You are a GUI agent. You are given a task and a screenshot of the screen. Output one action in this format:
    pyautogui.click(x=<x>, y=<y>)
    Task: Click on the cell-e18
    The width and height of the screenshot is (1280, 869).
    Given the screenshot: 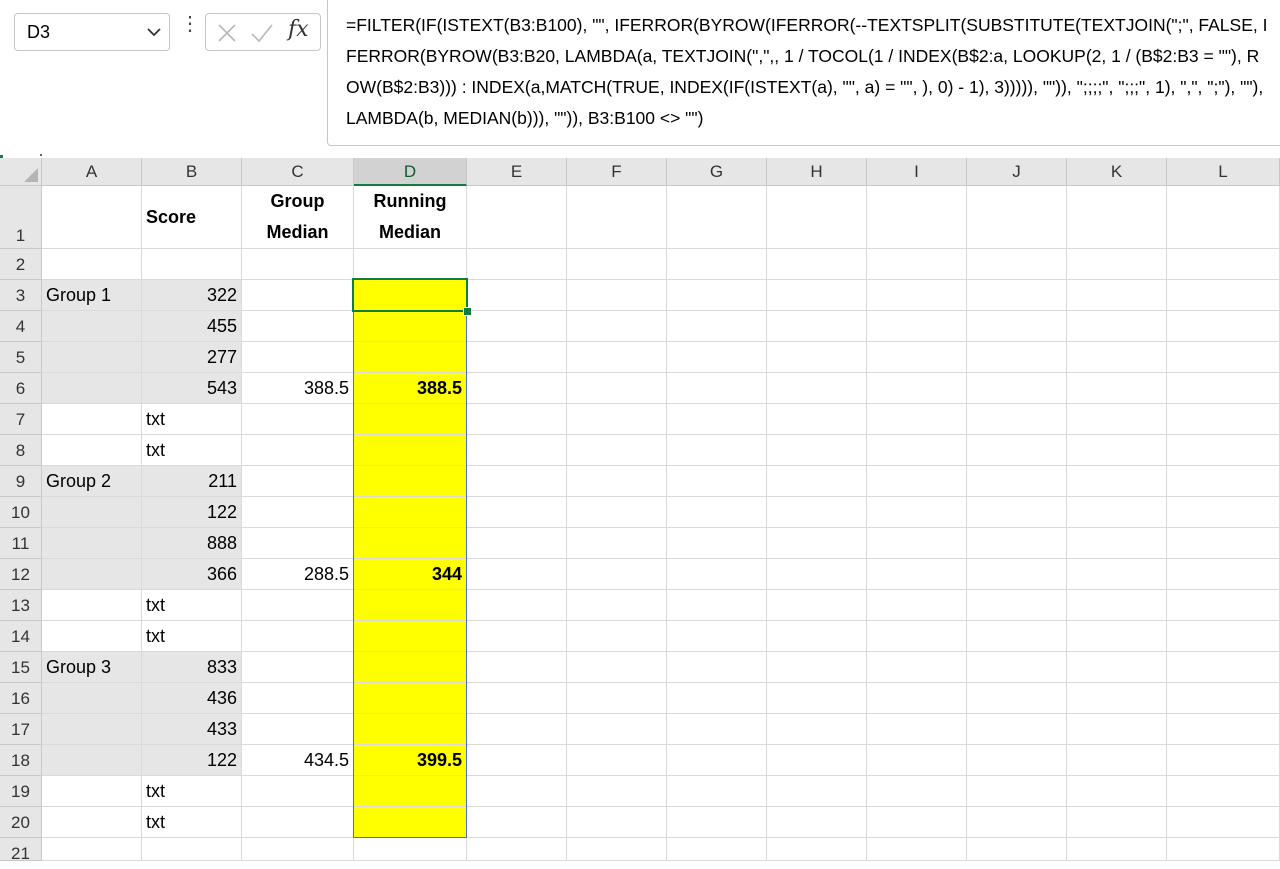 What is the action you would take?
    pyautogui.click(x=517, y=760)
    